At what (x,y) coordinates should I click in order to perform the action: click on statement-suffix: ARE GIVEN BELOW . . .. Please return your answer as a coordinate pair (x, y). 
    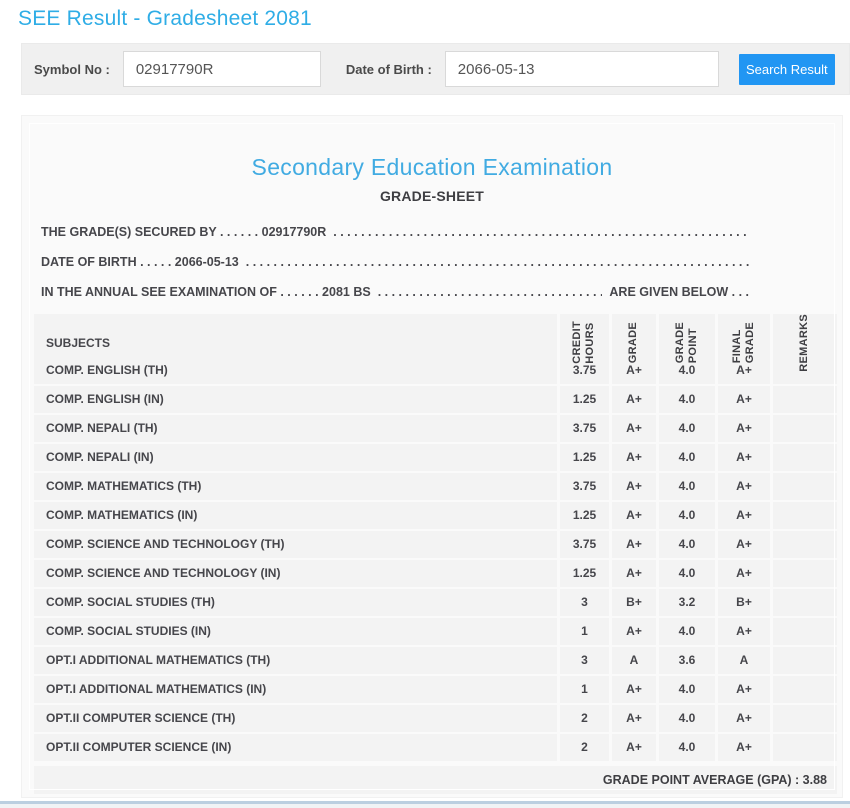
    Looking at the image, I should click on (679, 292).